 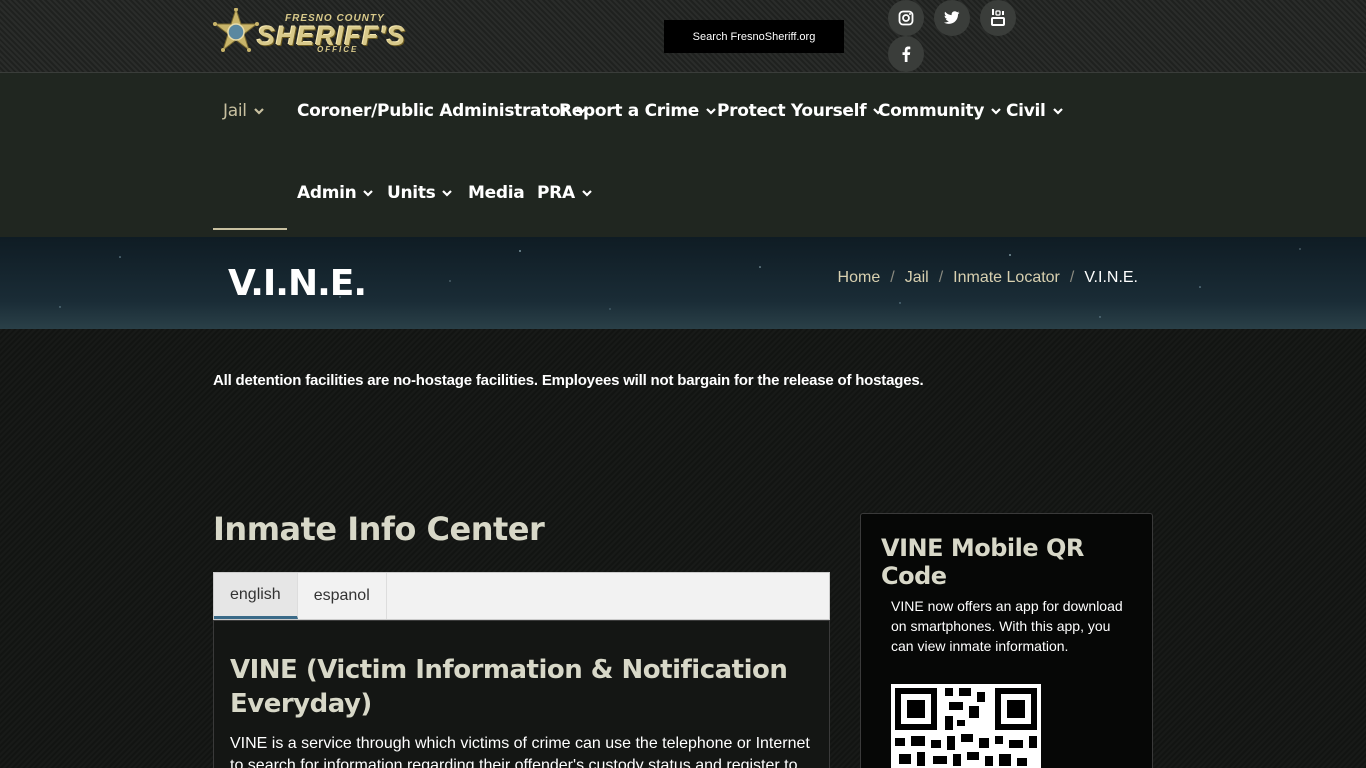 What do you see at coordinates (250, 229) in the screenshot?
I see `active-nav-indicator` at bounding box center [250, 229].